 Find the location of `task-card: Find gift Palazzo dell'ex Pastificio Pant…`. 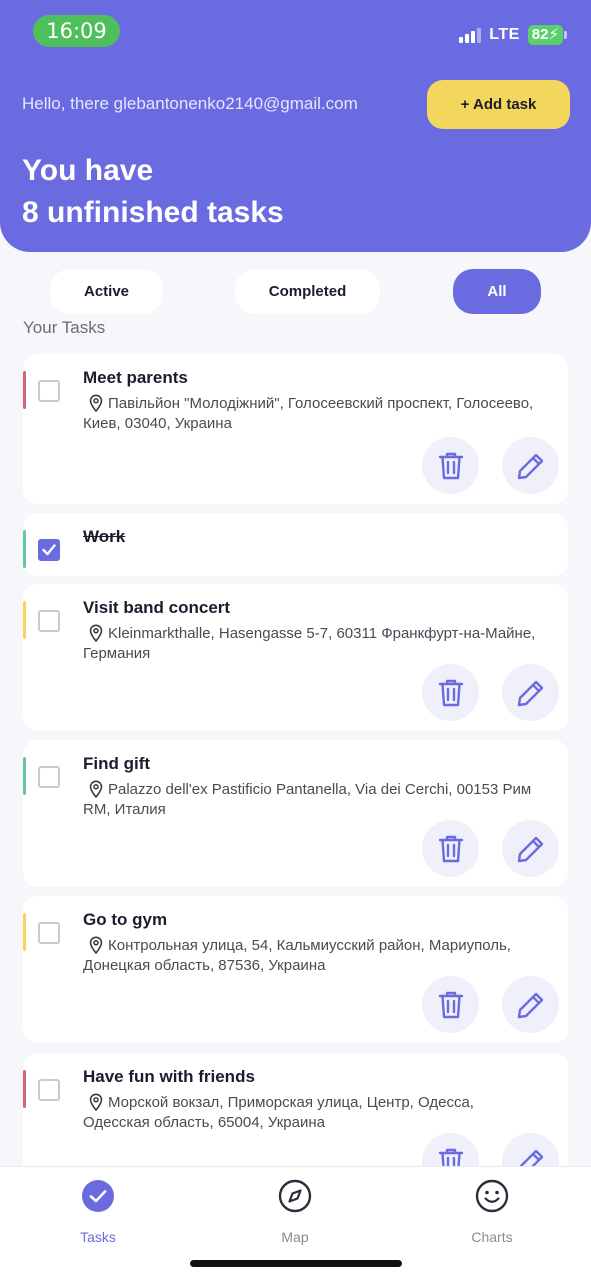

task-card: Find gift Palazzo dell'ex Pastificio Pant… is located at coordinates (295, 813).